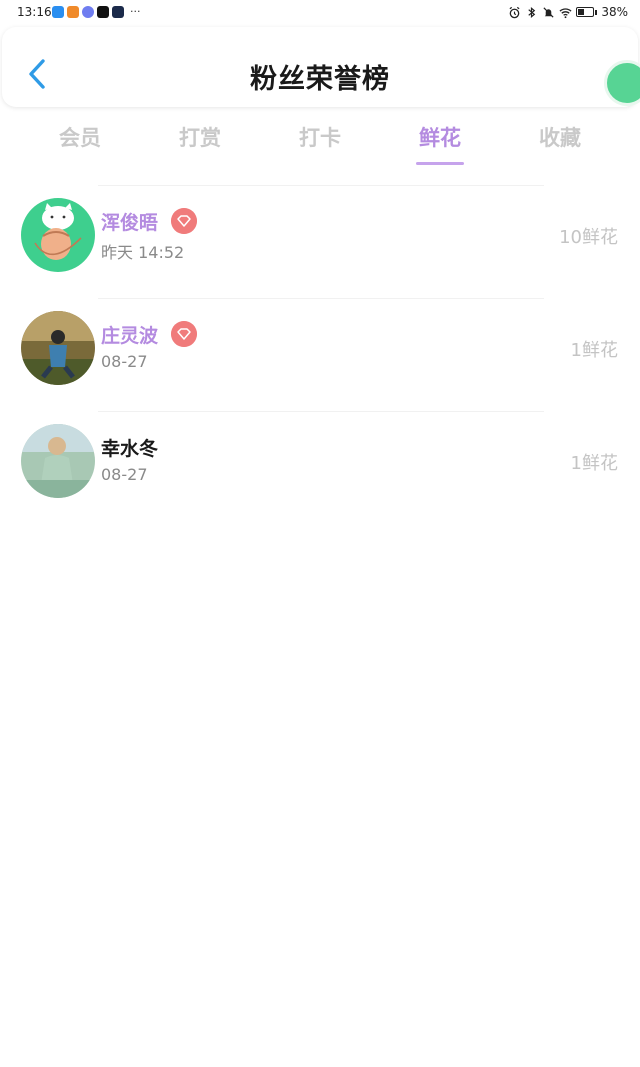  I want to click on tab-checkin: 打卡, so click(320, 137).